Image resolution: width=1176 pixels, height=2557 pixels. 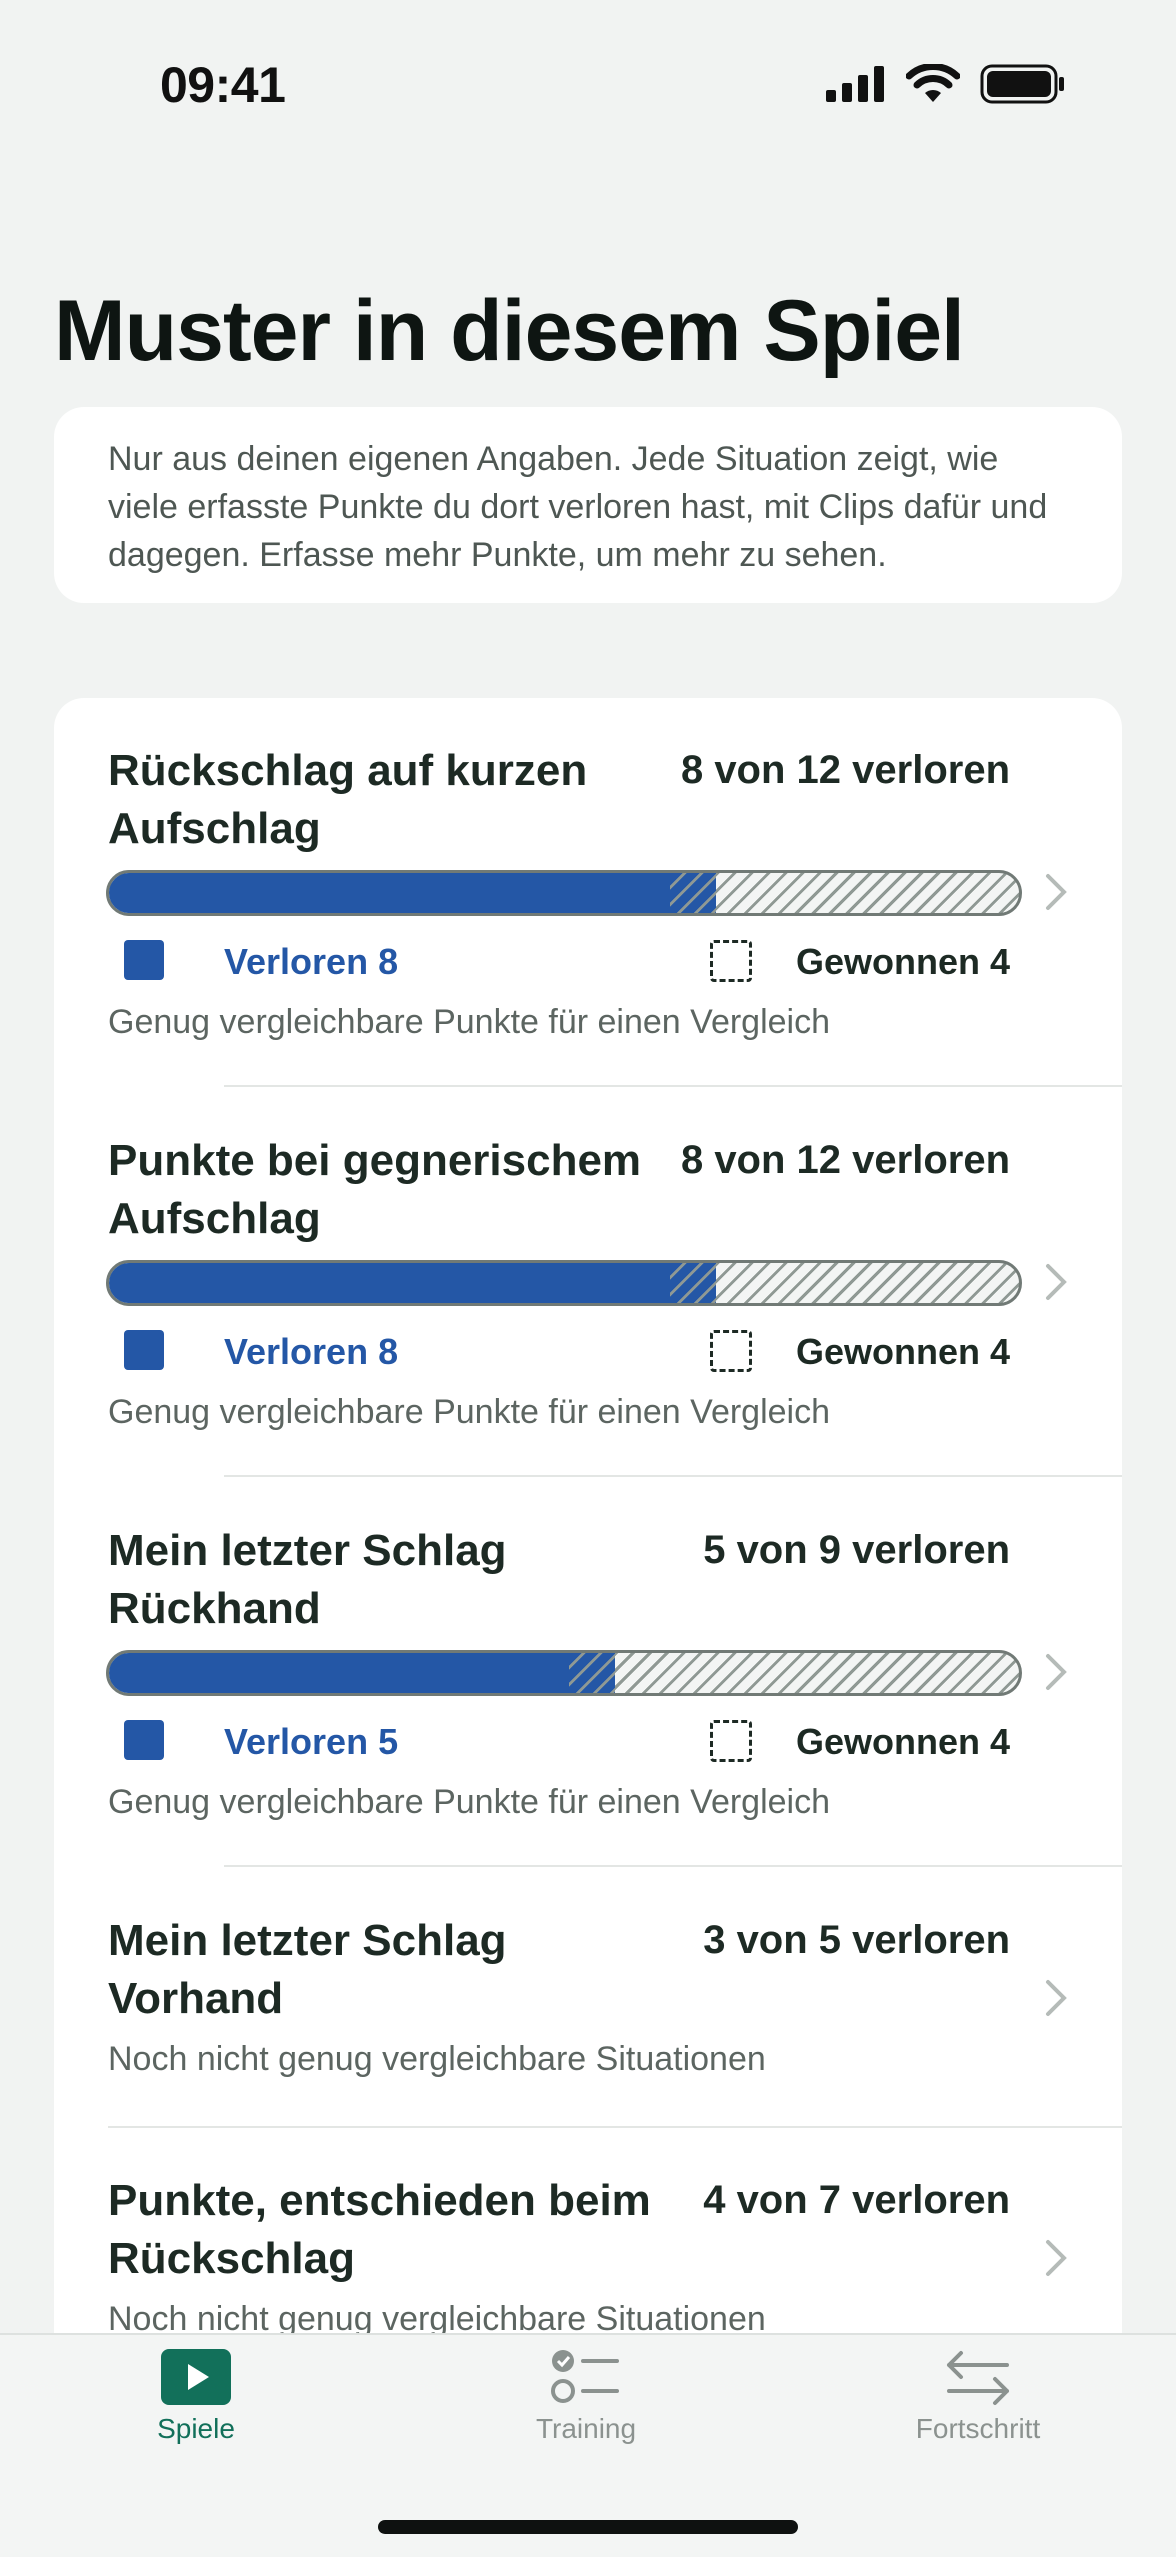 What do you see at coordinates (348, 799) in the screenshot?
I see `row-title: Rückschlag auf kurzen Aufschlag` at bounding box center [348, 799].